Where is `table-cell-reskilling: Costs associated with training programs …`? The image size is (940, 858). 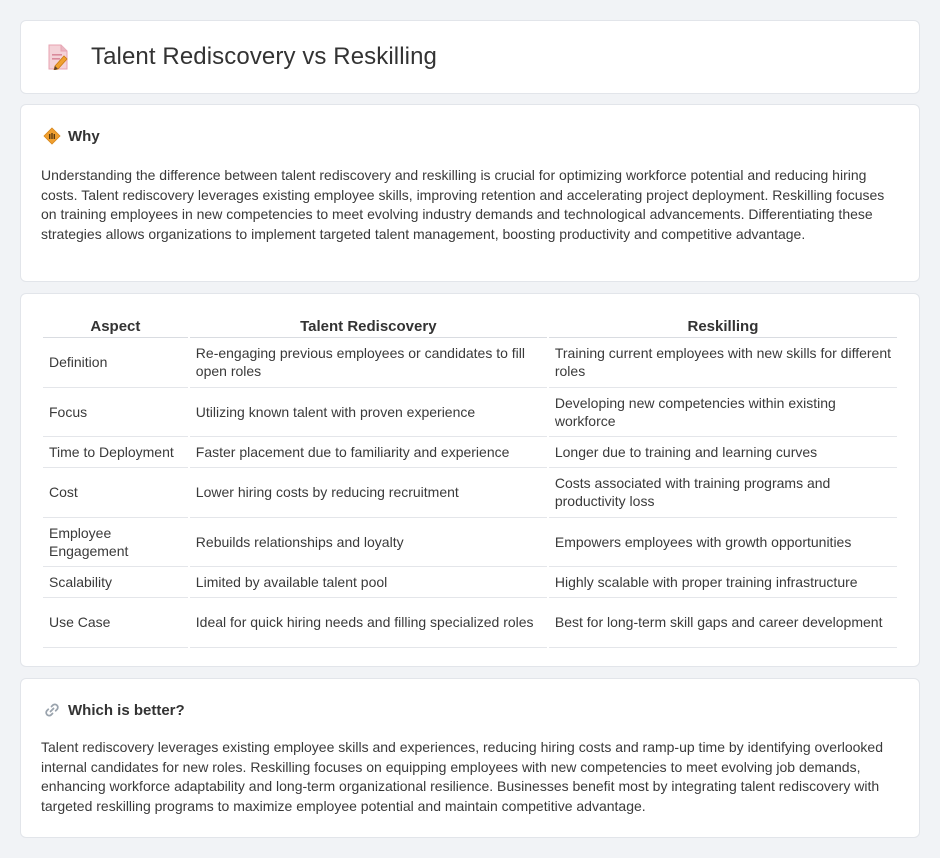 table-cell-reskilling: Costs associated with training programs … is located at coordinates (722, 493).